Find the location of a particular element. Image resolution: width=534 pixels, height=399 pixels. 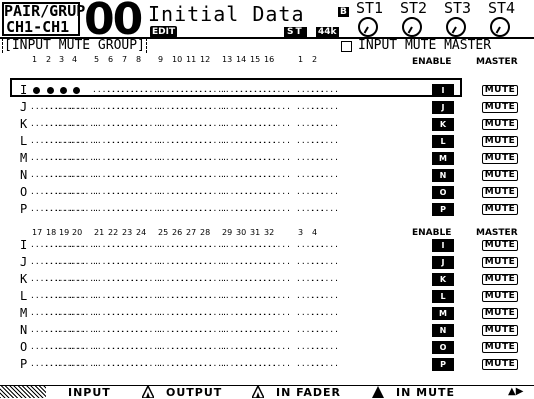

pair-group-channel: CH1-CH1 is located at coordinates (38, 27).